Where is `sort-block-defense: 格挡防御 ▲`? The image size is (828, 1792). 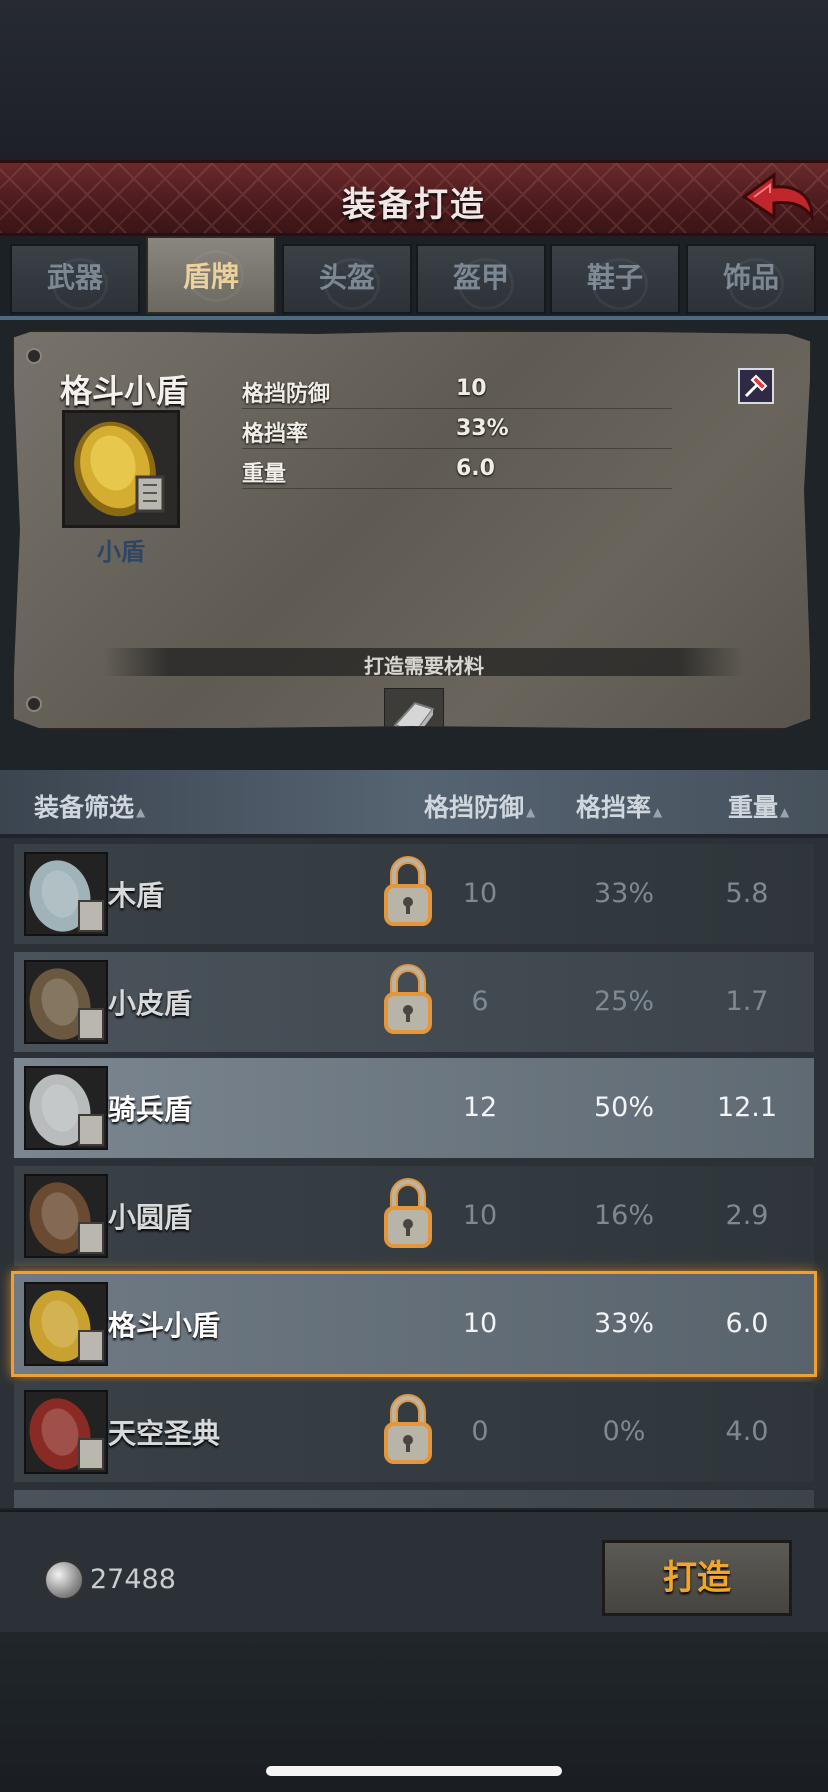
sort-block-defense: 格挡防御 ▲ is located at coordinates (479, 806).